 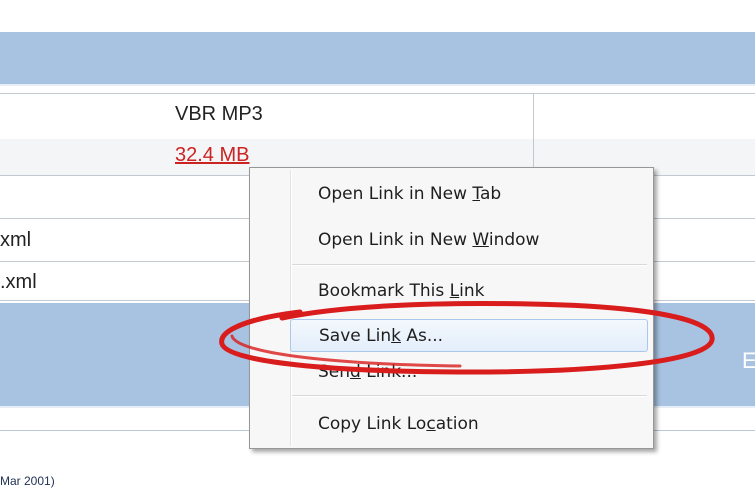 What do you see at coordinates (457, 424) in the screenshot?
I see `menu-item-label: ation` at bounding box center [457, 424].